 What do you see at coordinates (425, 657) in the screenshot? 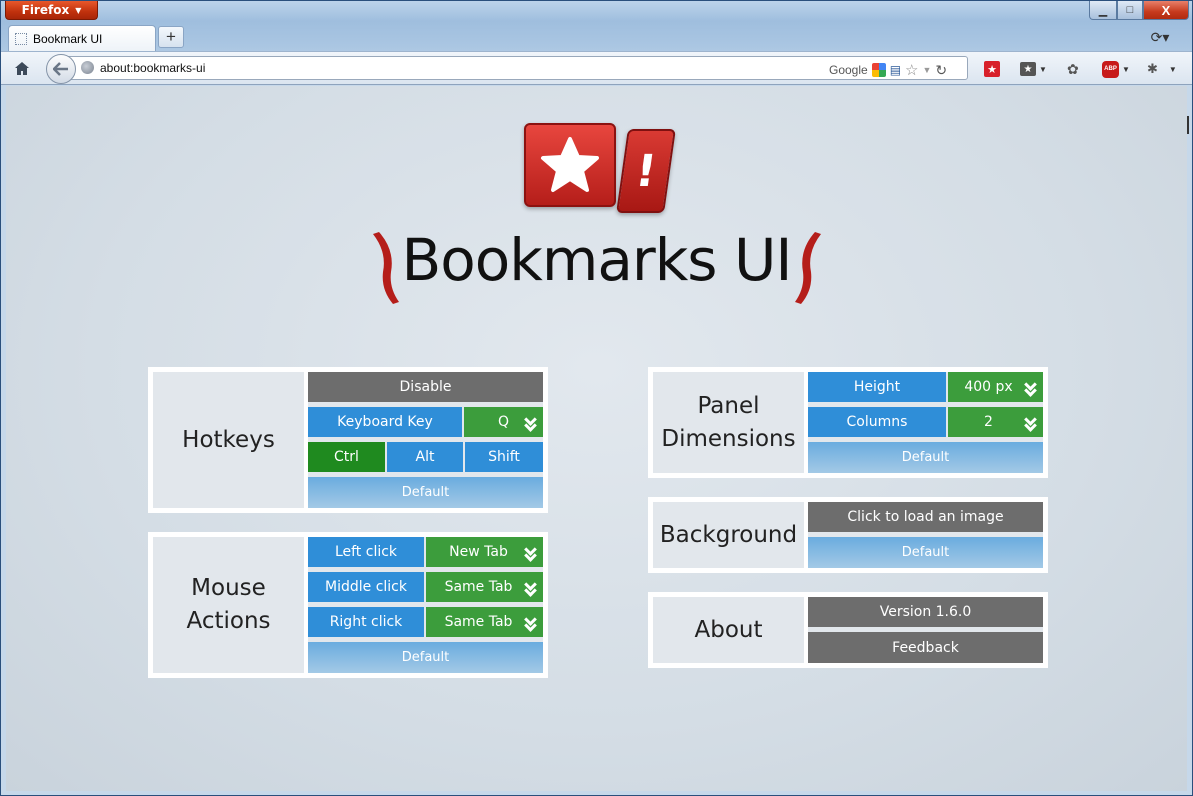
I see `mouse-default-button: Default` at bounding box center [425, 657].